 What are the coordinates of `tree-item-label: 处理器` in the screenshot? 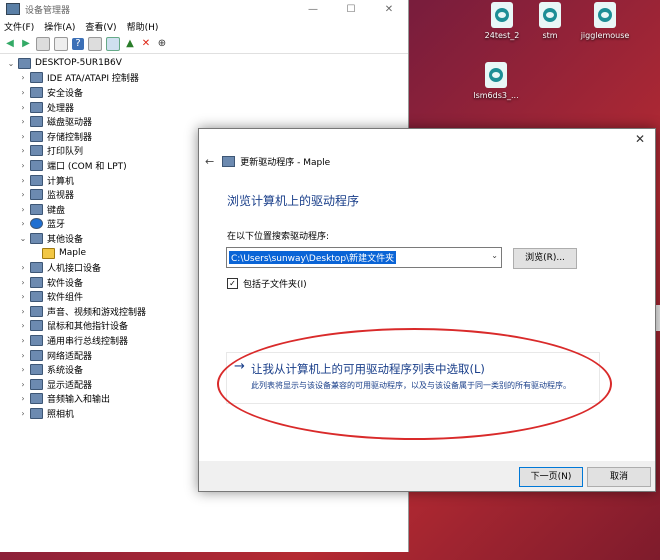 It's located at (61, 108).